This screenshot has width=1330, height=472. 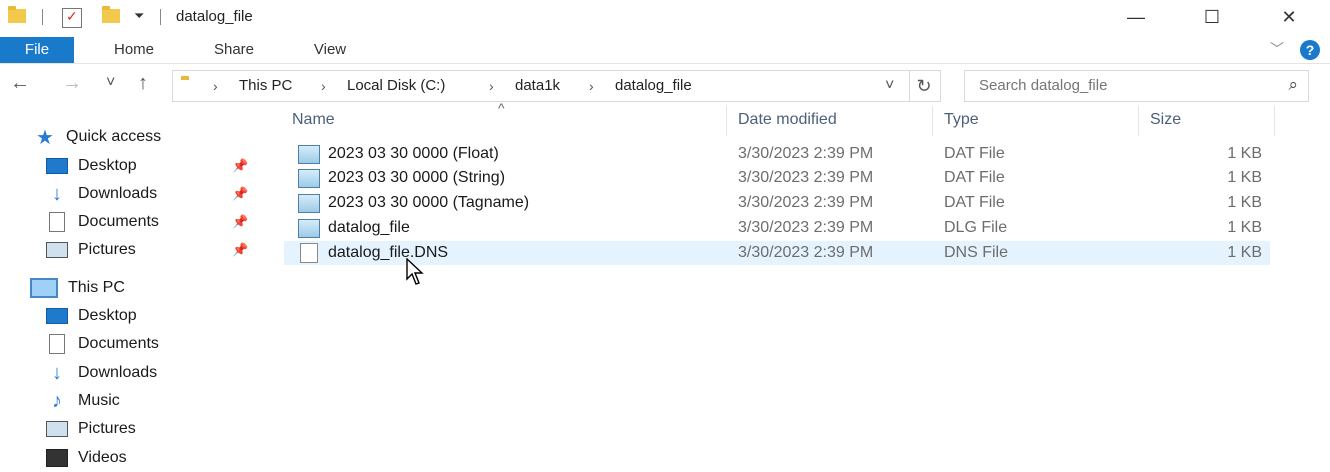 What do you see at coordinates (72, 18) in the screenshot?
I see `properties-icon` at bounding box center [72, 18].